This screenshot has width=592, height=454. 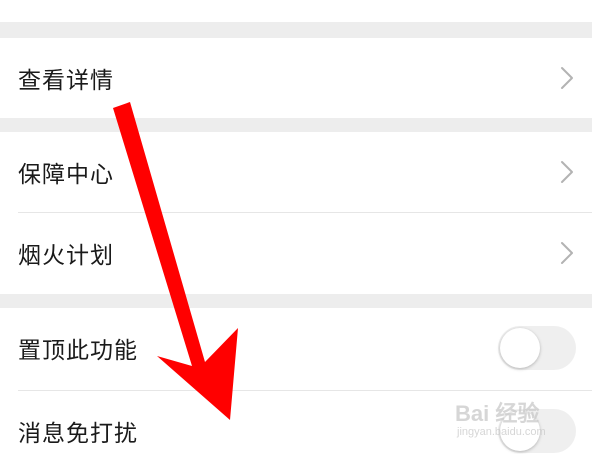 I want to click on pin-feature-label: 置顶此功能, so click(x=78, y=351).